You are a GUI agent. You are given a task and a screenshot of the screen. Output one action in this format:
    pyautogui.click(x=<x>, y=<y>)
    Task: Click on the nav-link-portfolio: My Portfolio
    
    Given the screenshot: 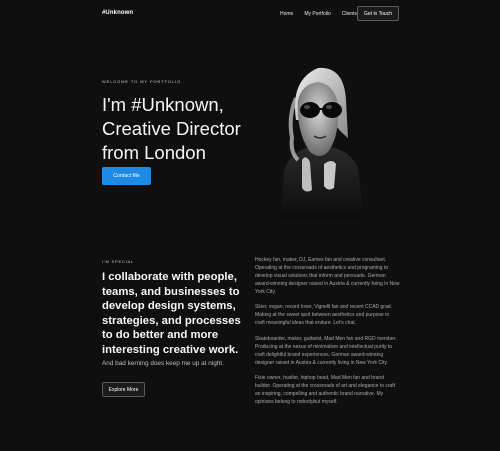 What is the action you would take?
    pyautogui.click(x=317, y=14)
    